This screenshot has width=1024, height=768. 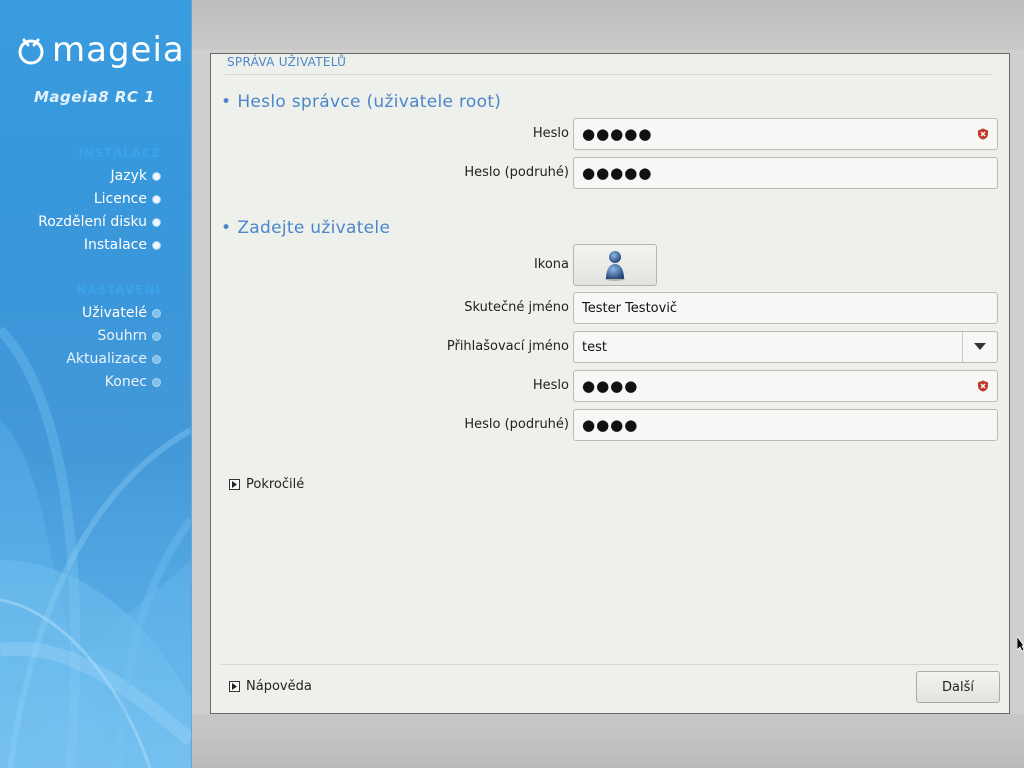 What do you see at coordinates (114, 313) in the screenshot?
I see `step-users: Uživatelé` at bounding box center [114, 313].